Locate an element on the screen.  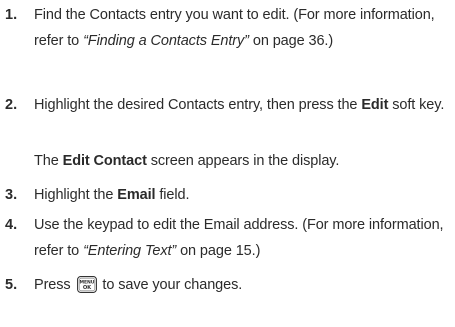
svg-text: OK is located at coordinates (86, 288).